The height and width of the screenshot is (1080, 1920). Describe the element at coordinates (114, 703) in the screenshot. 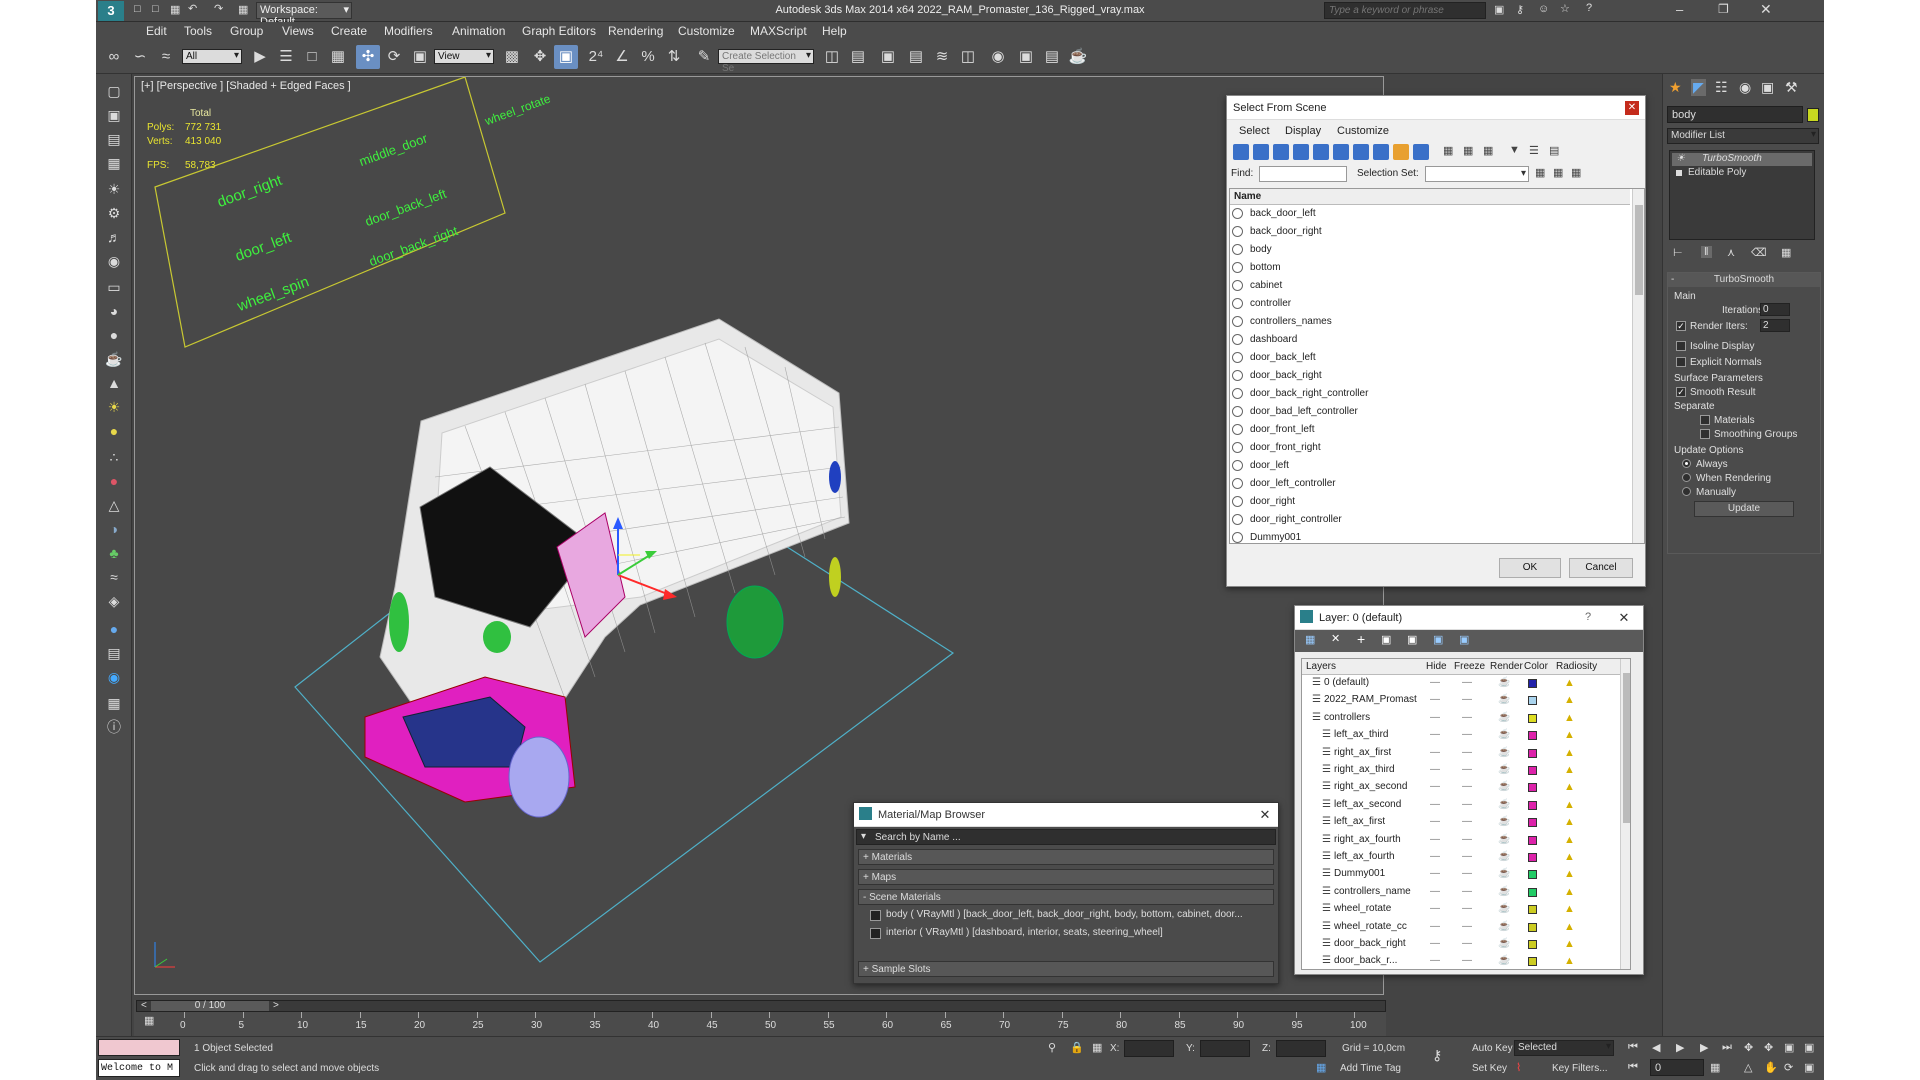

I see `frame-buffer-icon: ▦` at that location.